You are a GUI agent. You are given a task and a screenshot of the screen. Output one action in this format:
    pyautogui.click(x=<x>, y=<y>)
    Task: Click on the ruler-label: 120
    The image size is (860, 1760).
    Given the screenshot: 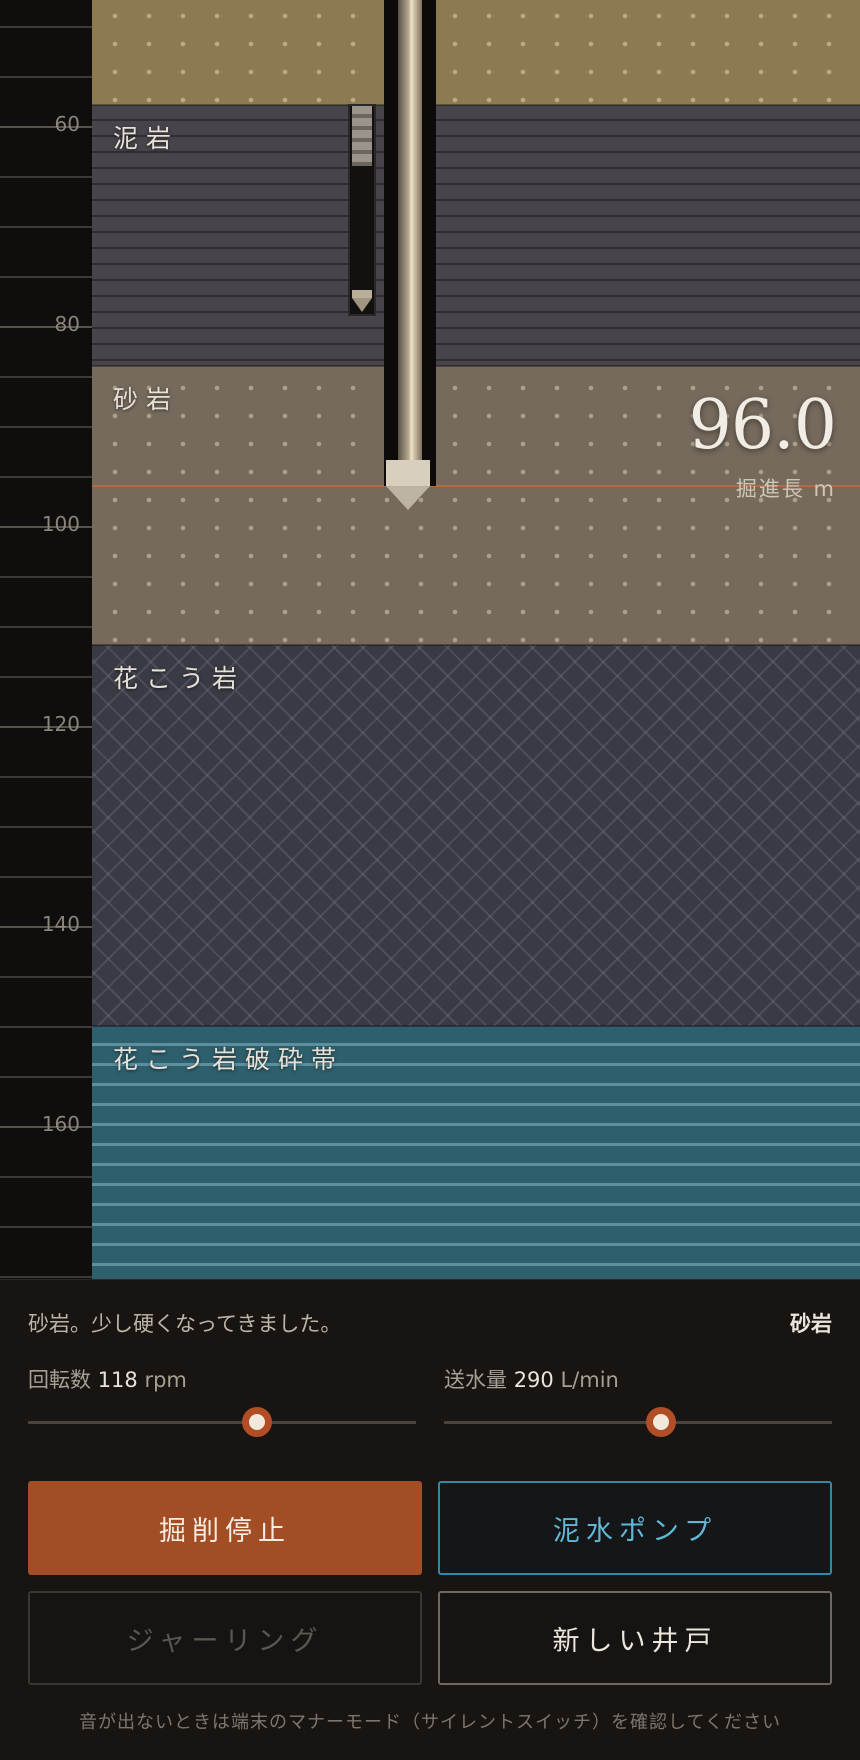 What is the action you would take?
    pyautogui.click(x=60, y=724)
    